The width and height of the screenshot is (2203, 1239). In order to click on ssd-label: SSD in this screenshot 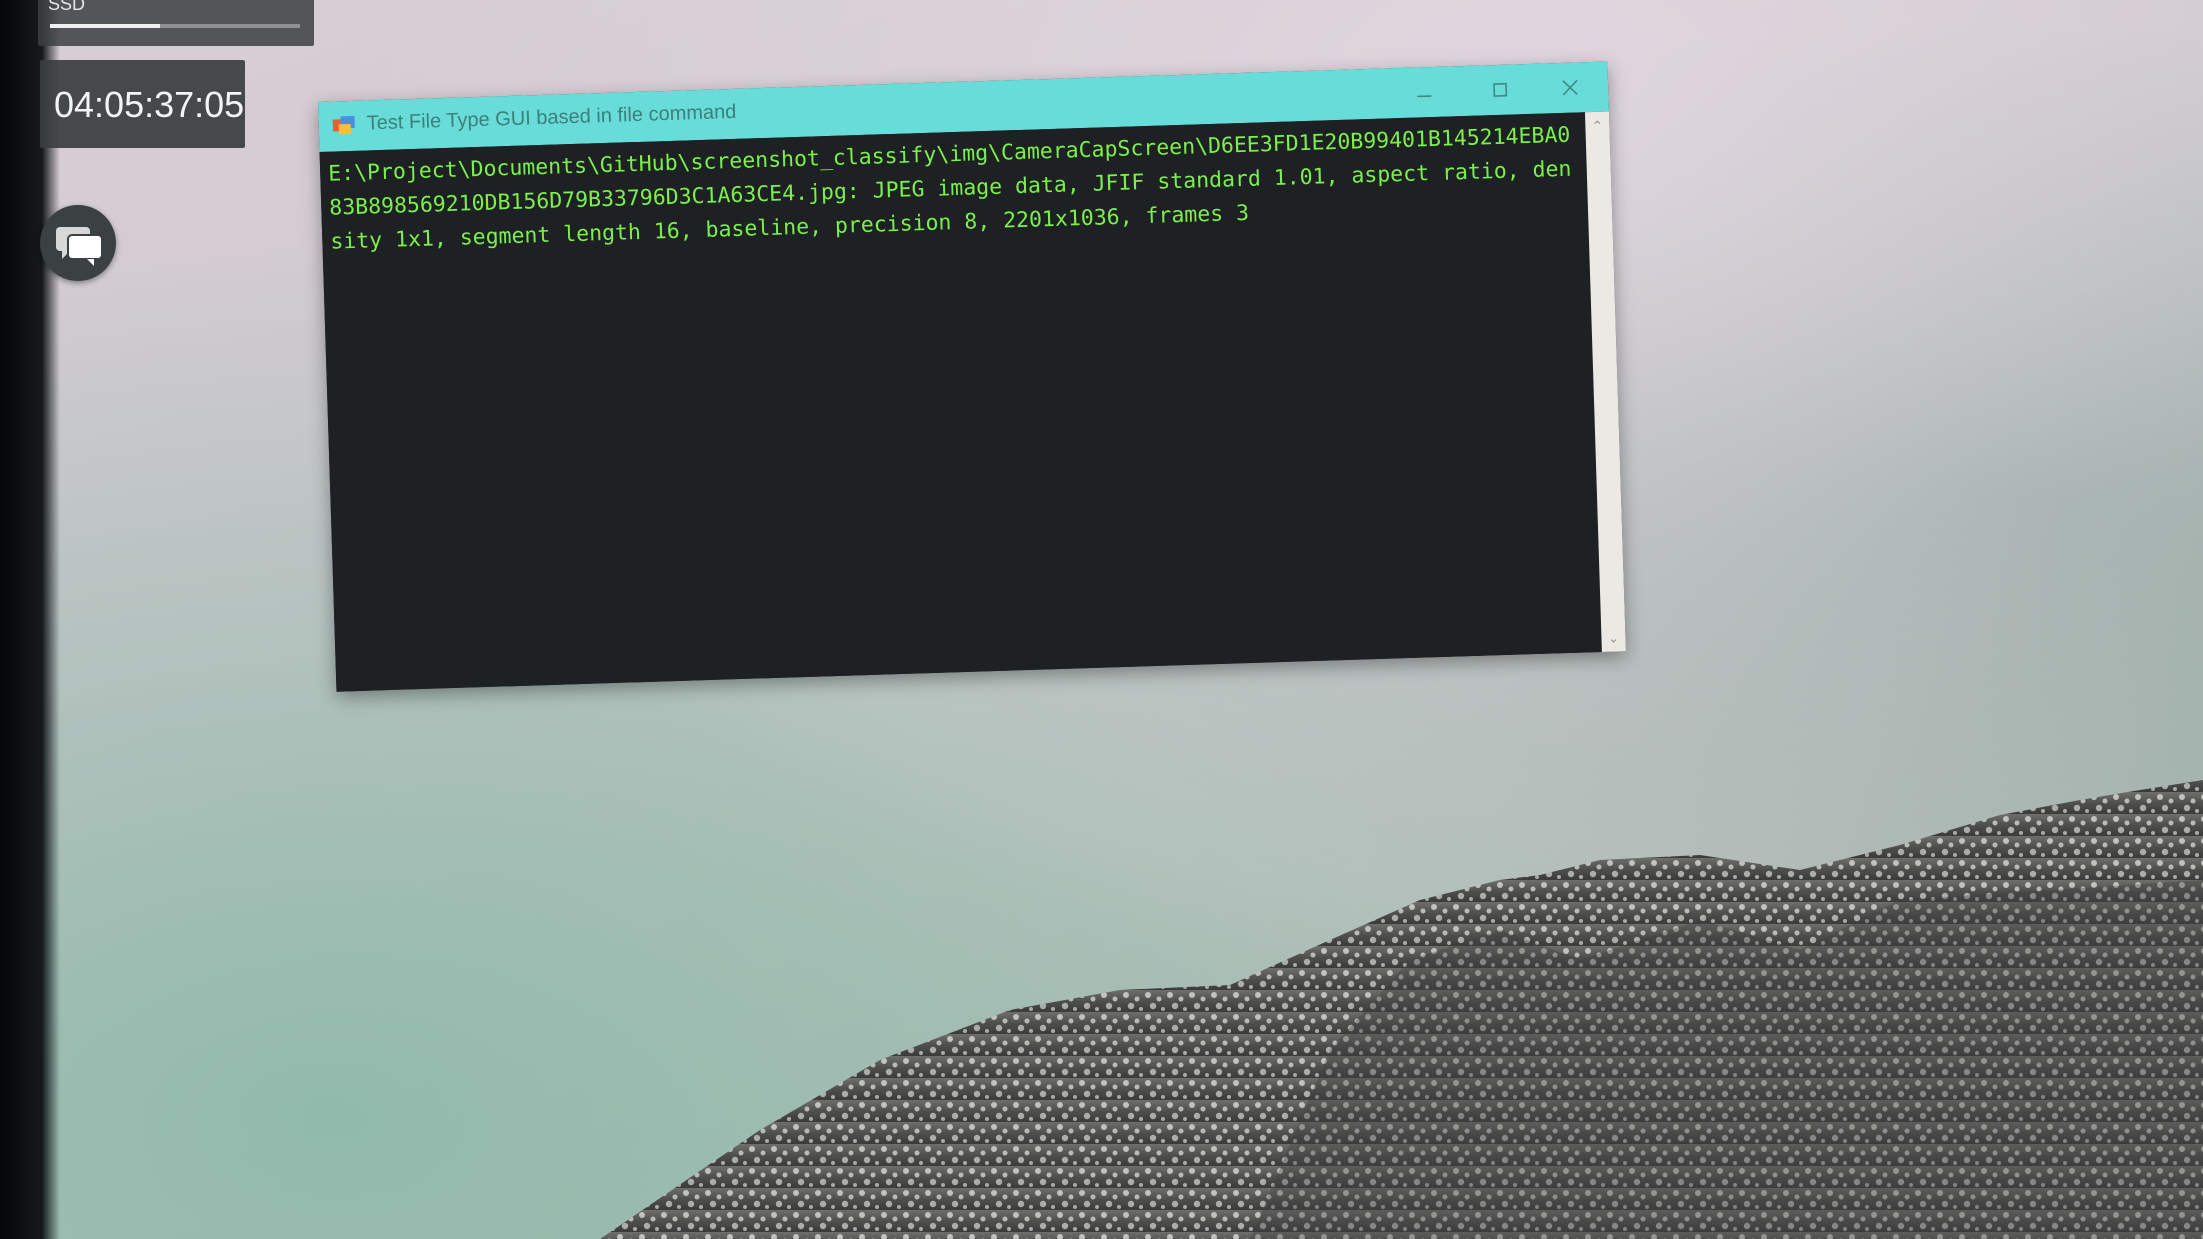, I will do `click(67, 7)`.